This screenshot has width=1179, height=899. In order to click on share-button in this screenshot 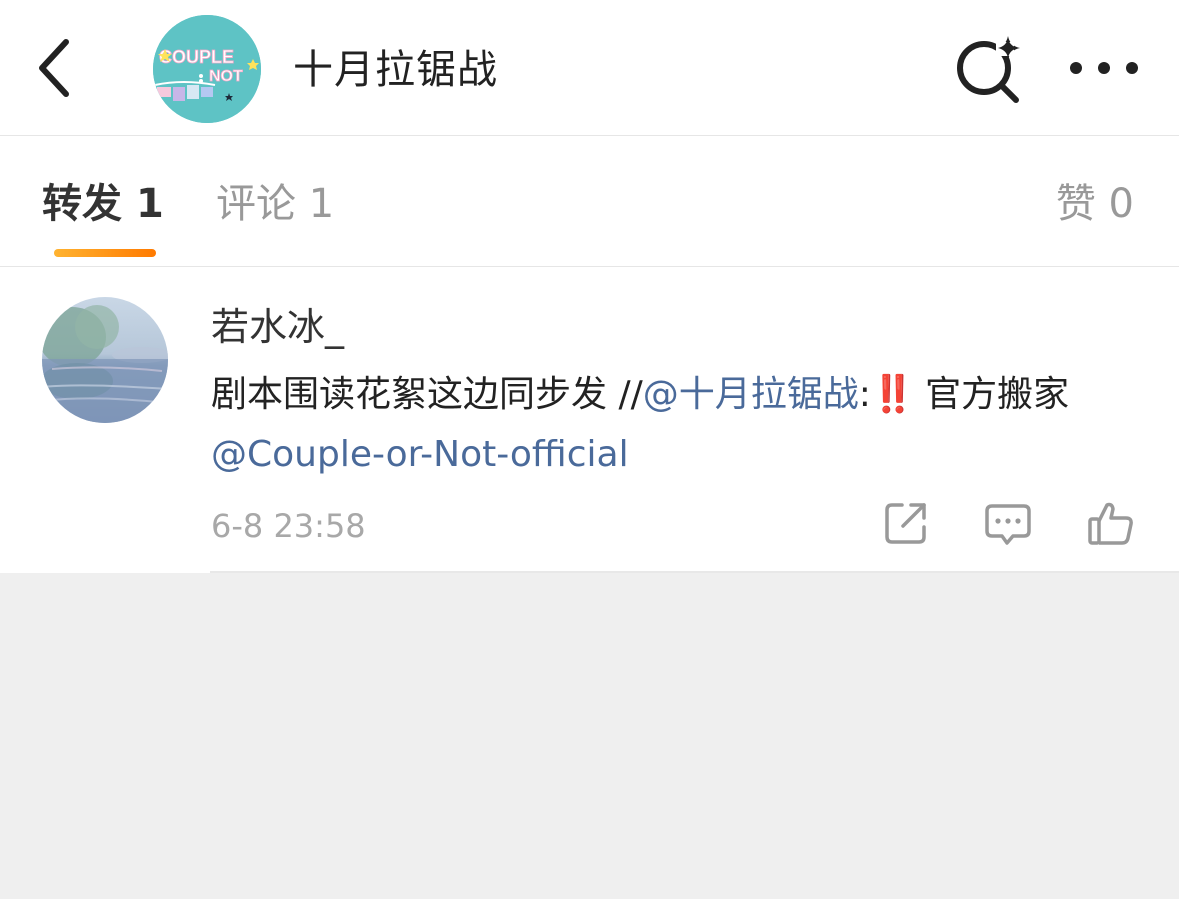, I will do `click(908, 525)`.